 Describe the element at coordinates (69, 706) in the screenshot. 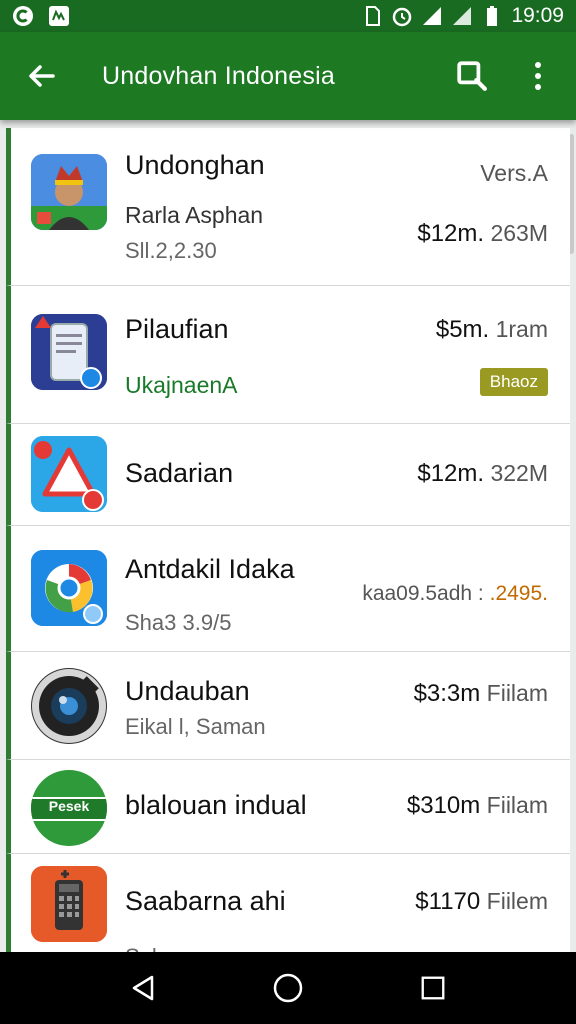

I see `camera-lens-icon` at that location.